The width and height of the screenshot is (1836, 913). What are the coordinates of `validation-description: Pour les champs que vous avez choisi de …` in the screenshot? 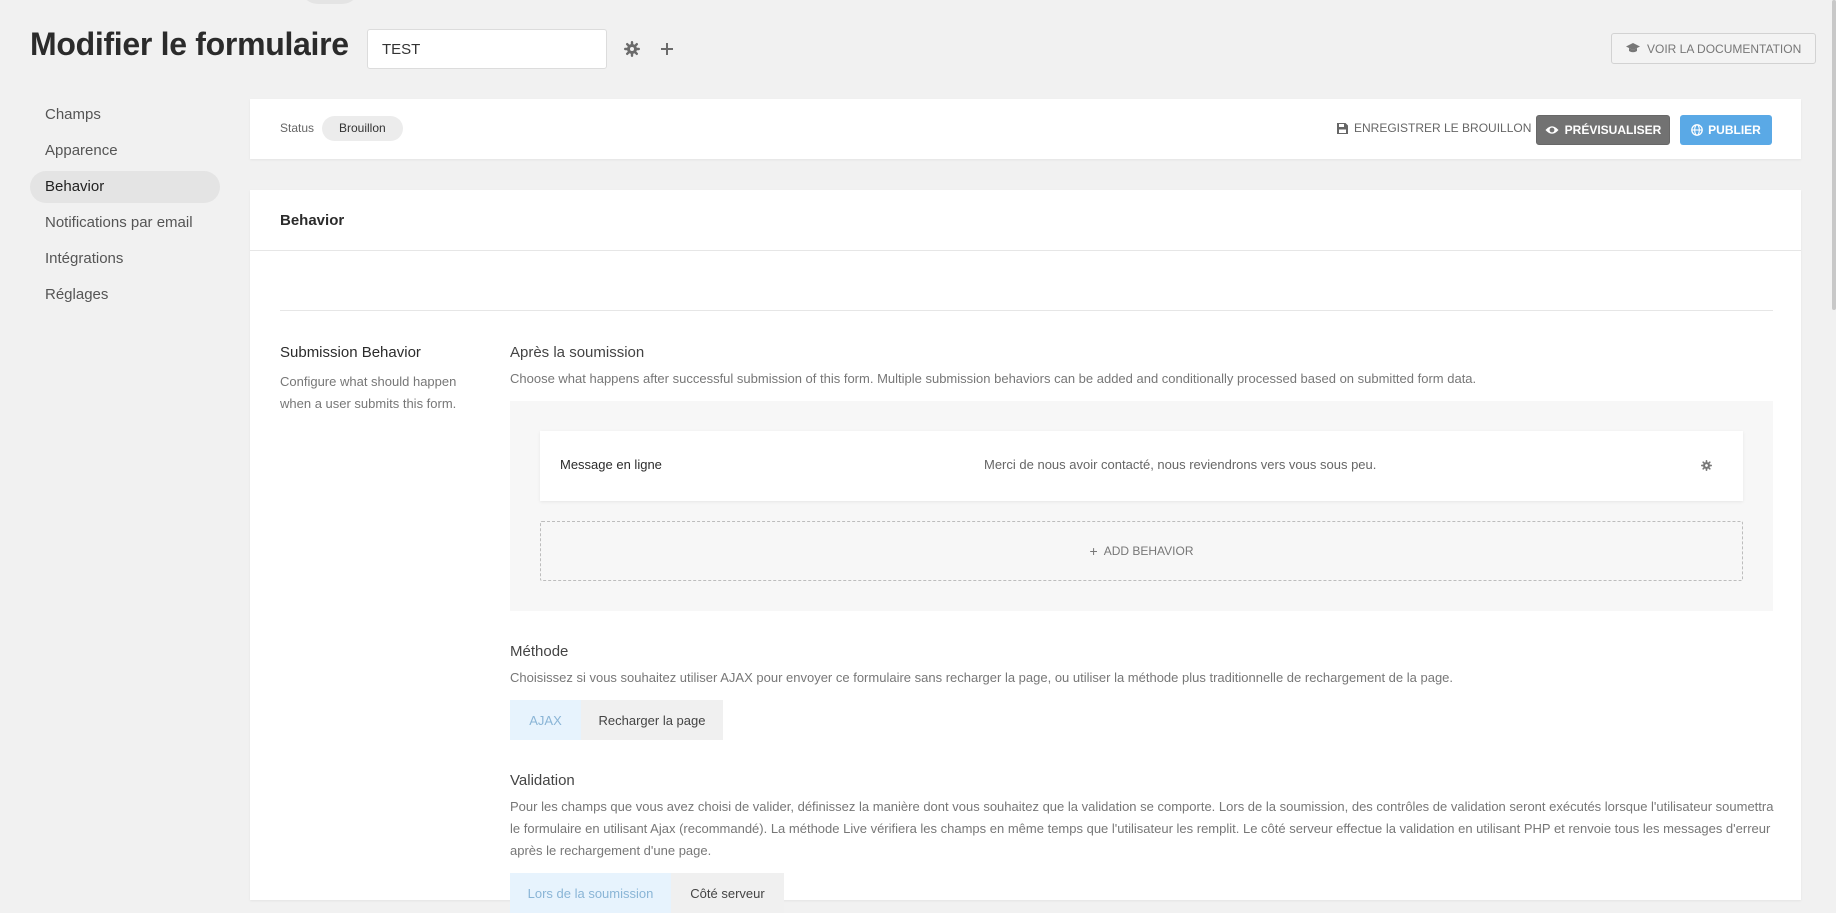 It's located at (1142, 828).